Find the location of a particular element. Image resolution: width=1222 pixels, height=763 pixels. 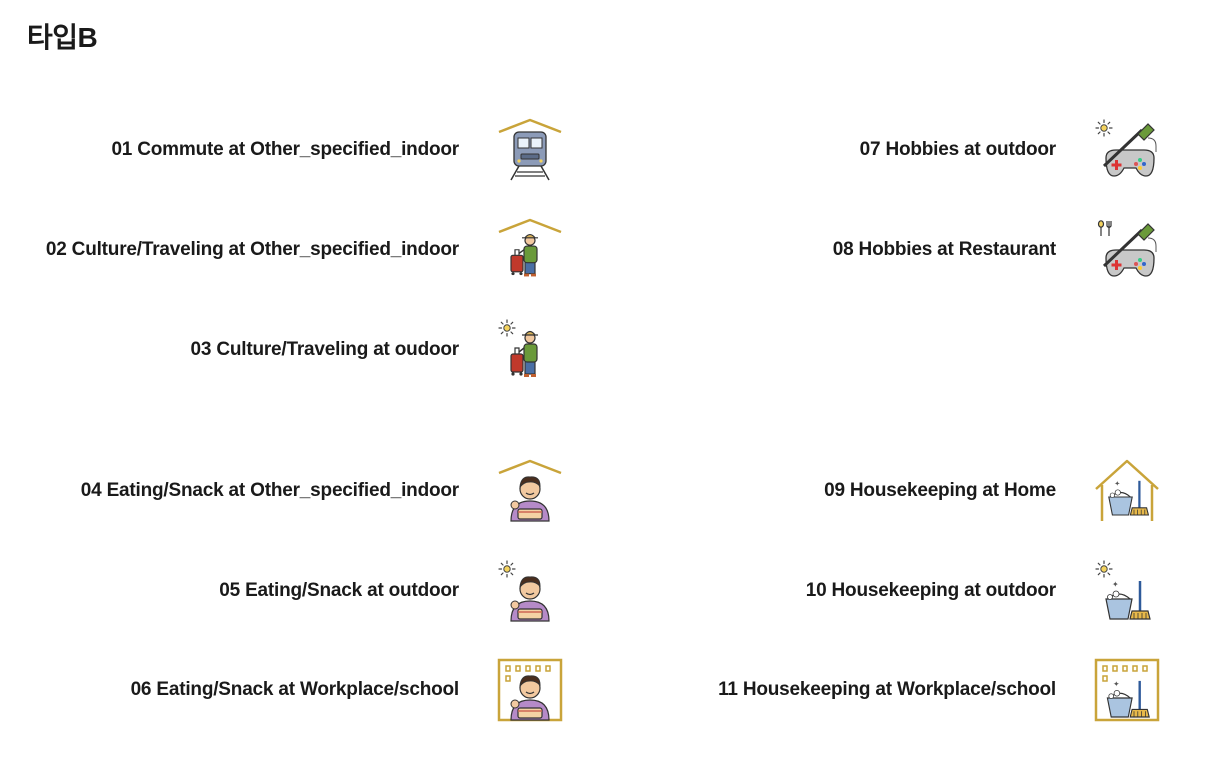

activity-item-06: 06 Eating/Snack at Workplace/school is located at coordinates (301, 690).